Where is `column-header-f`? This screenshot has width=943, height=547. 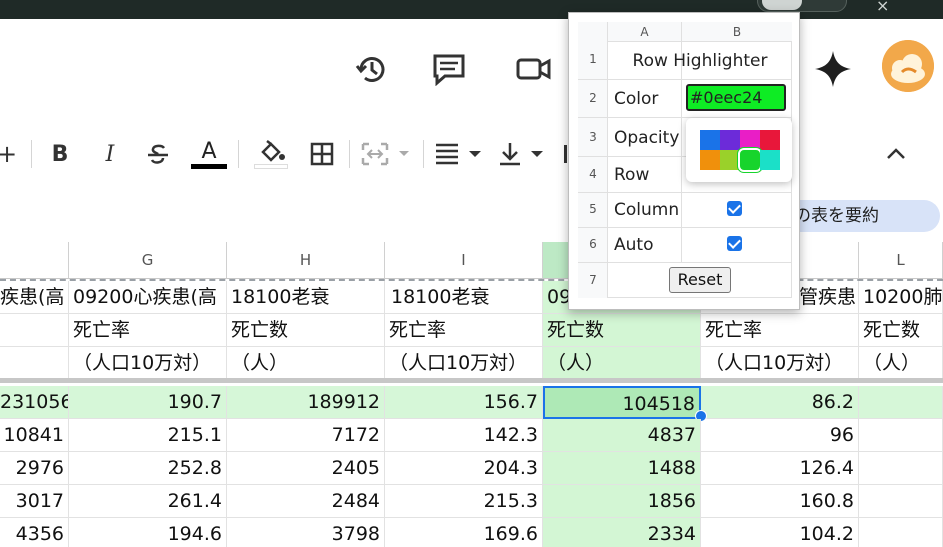 column-header-f is located at coordinates (34, 260).